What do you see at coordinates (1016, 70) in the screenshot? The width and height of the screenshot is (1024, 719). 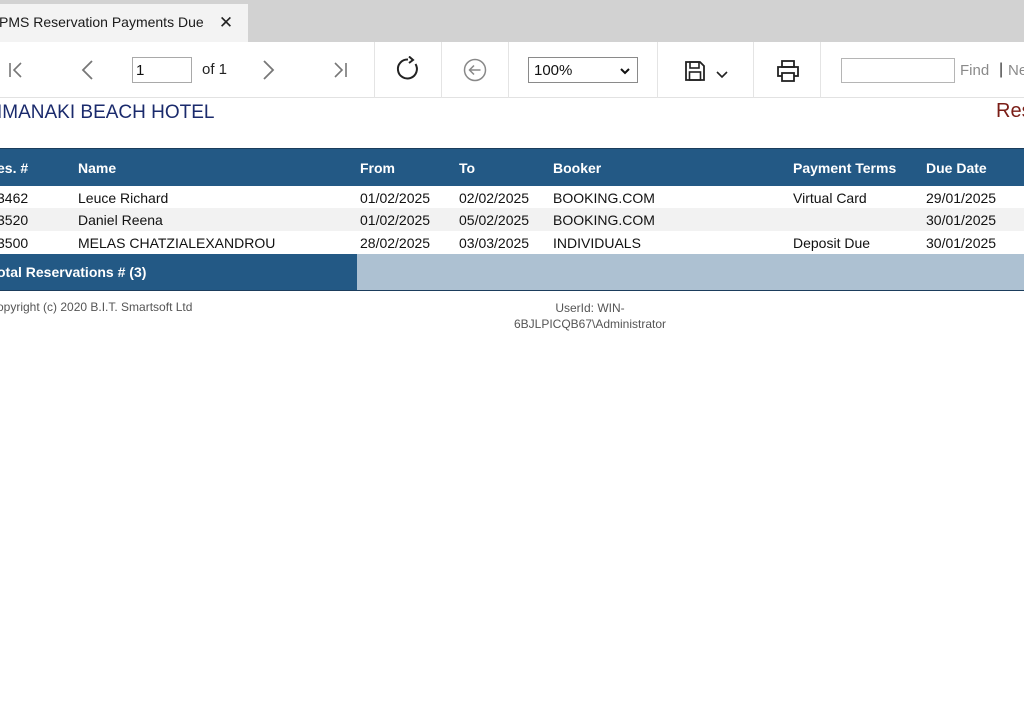 I see `next-button: Ne` at bounding box center [1016, 70].